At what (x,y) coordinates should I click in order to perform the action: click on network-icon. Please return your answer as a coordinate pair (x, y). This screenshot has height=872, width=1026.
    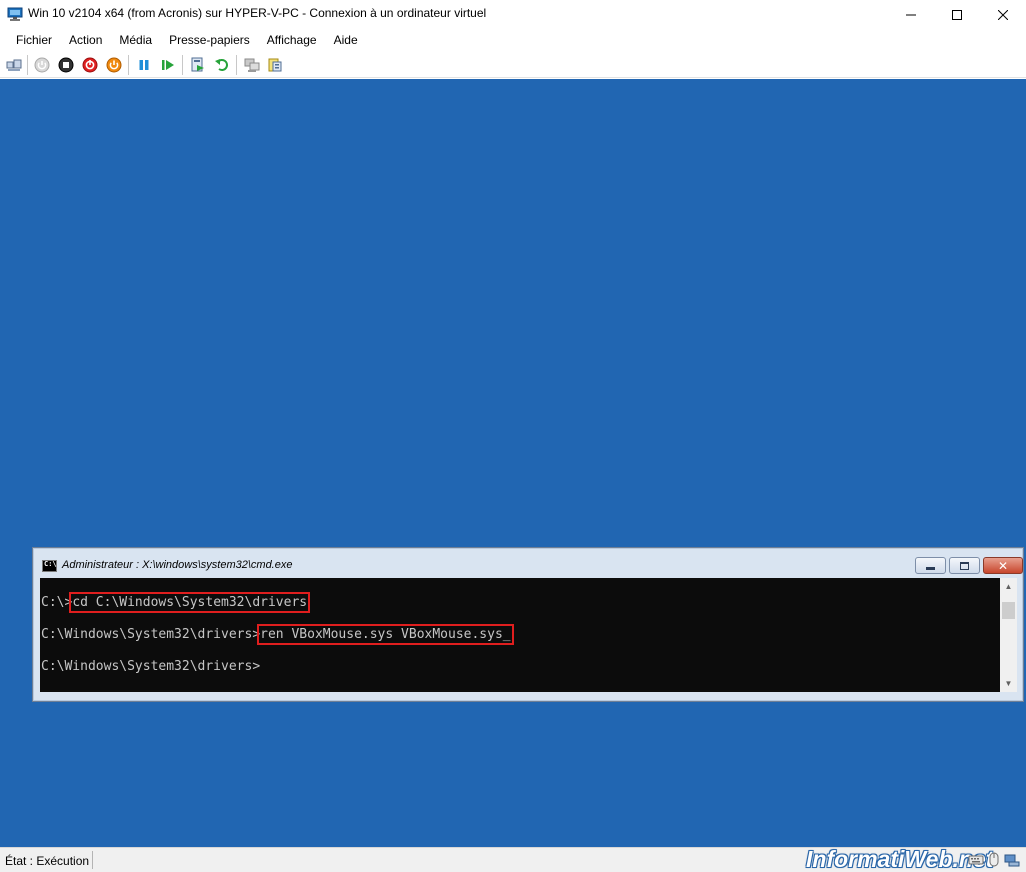
    Looking at the image, I should click on (1012, 860).